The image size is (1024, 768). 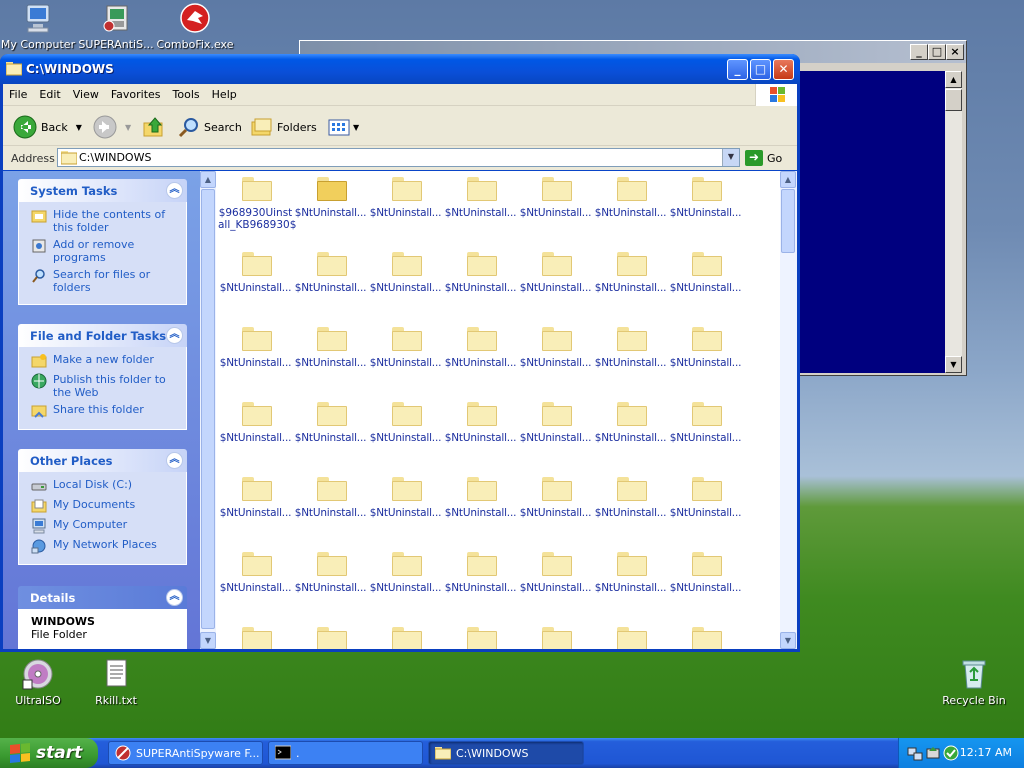 I want to click on desktop-icon-my-computer: My Computer, so click(x=39, y=26).